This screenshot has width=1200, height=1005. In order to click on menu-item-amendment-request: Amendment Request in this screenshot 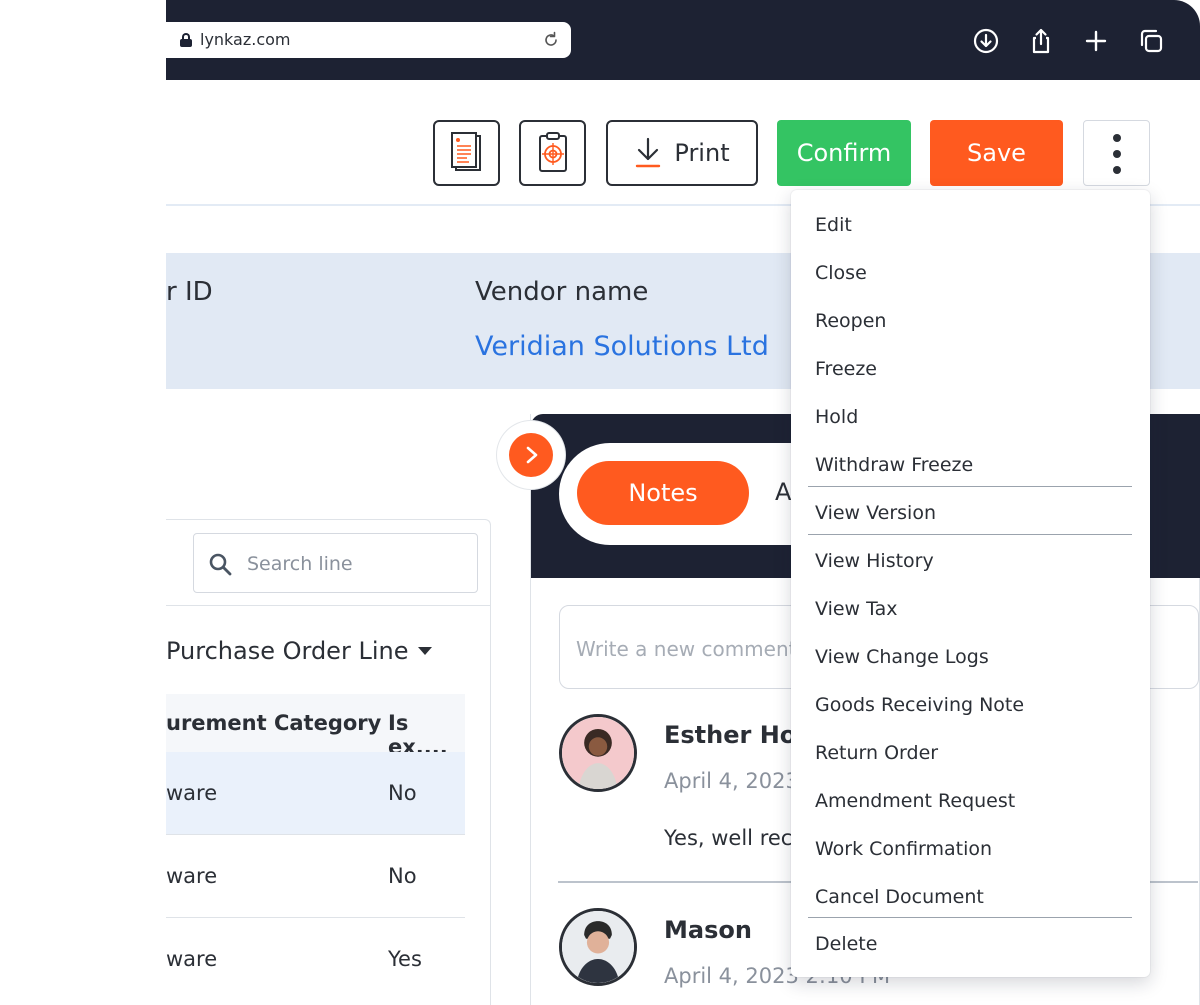, I will do `click(915, 801)`.